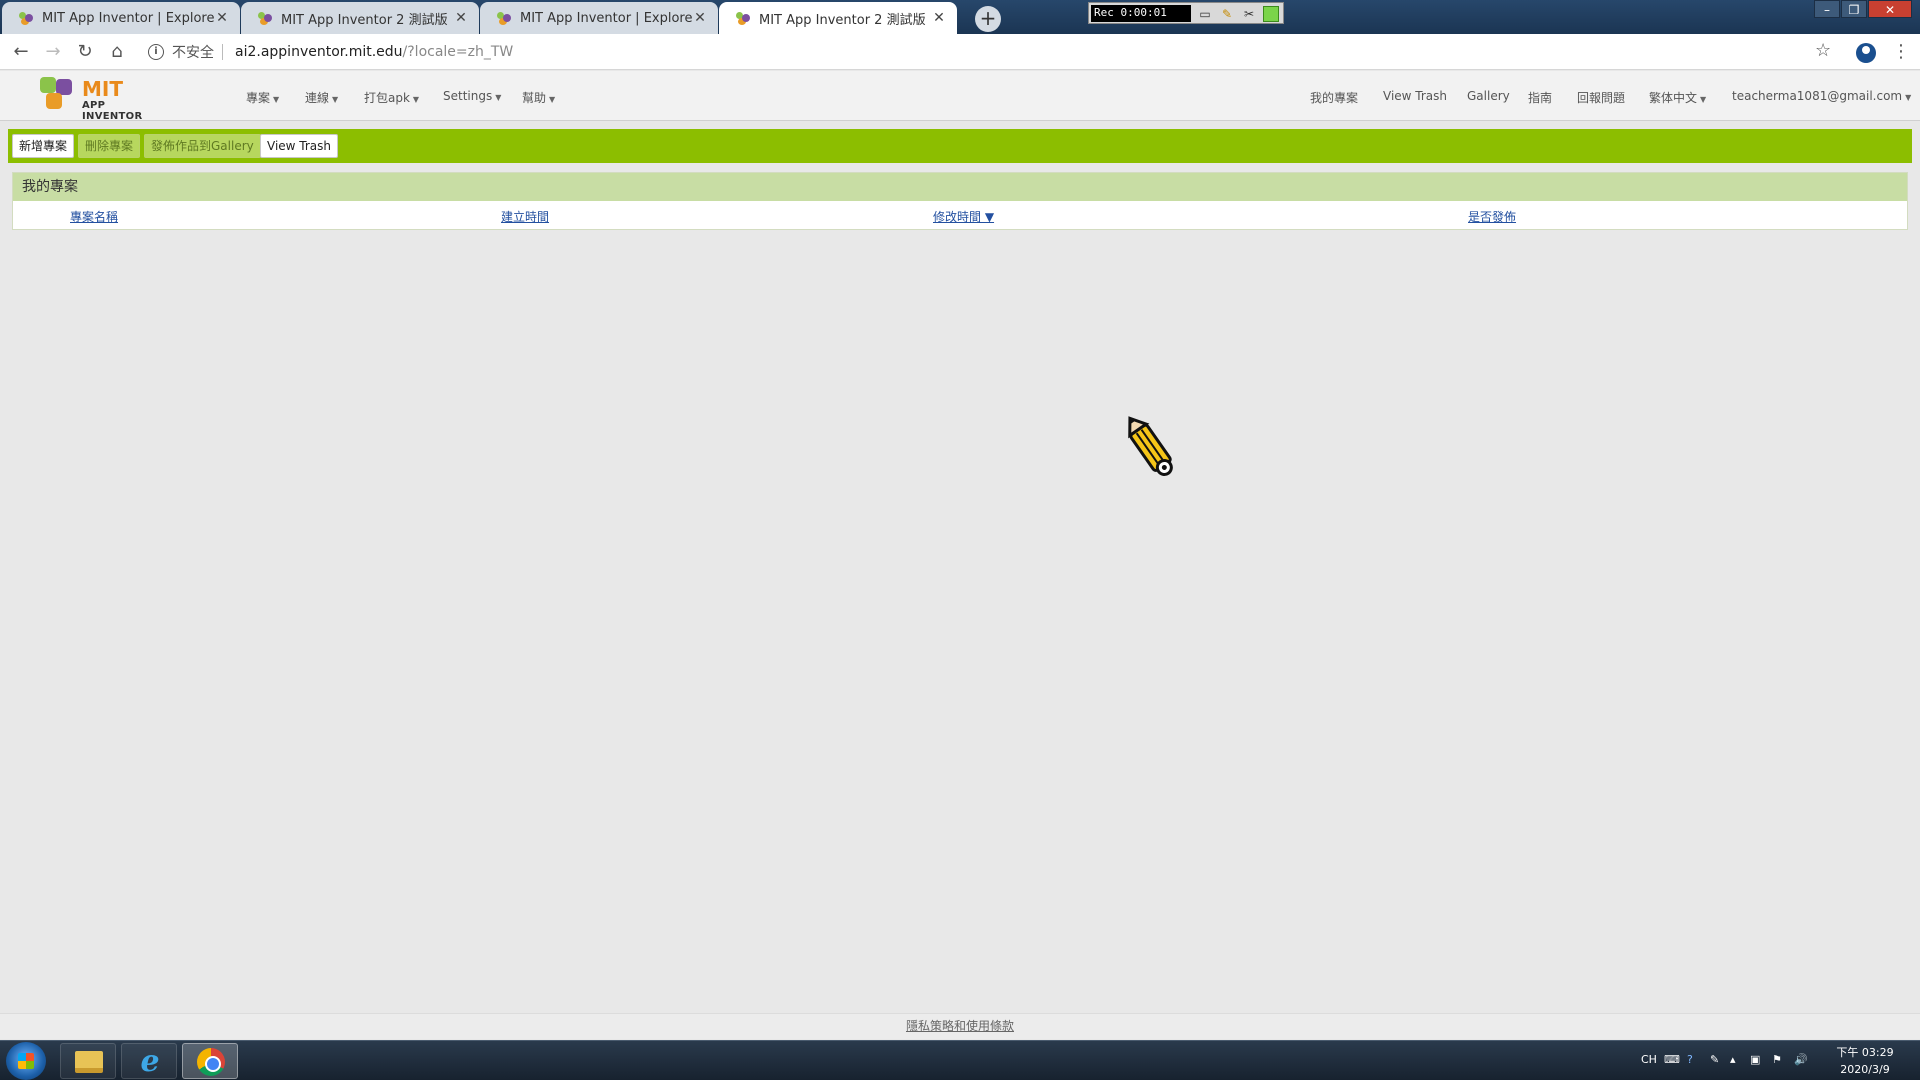 The image size is (1920, 1080). Describe the element at coordinates (1601, 97) in the screenshot. I see `nav-report-issue: 回報問題` at that location.